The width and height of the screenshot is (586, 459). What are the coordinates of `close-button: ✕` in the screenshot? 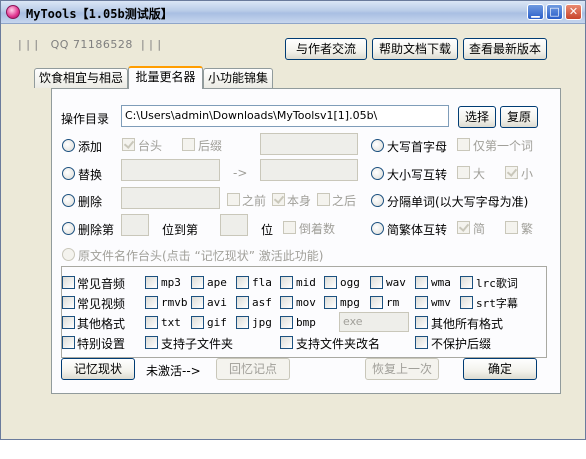 It's located at (573, 12).